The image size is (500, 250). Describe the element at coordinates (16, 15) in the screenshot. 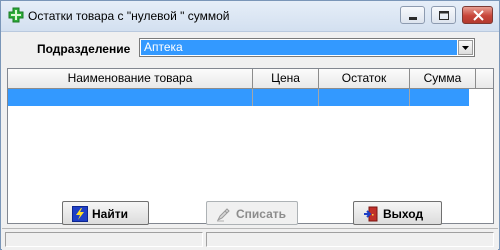

I see `green-plus-cross-icon` at that location.